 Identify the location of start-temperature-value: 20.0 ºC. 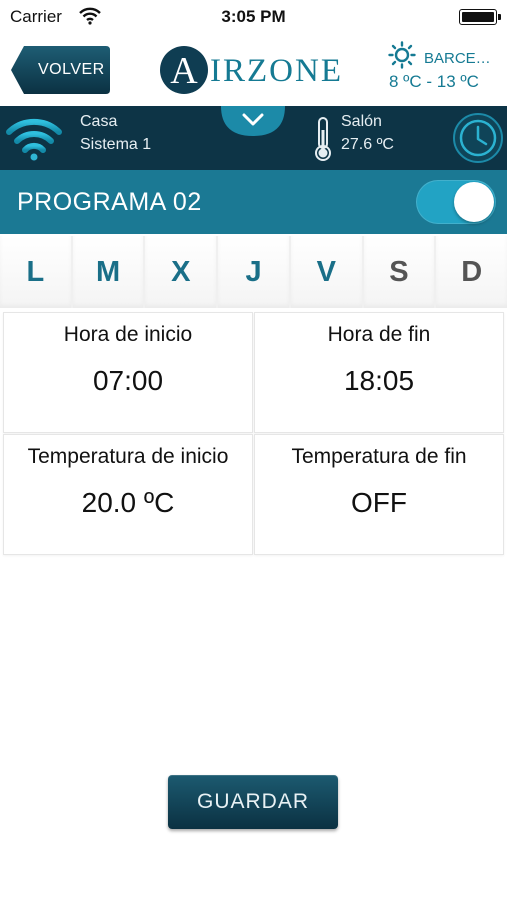
(128, 502).